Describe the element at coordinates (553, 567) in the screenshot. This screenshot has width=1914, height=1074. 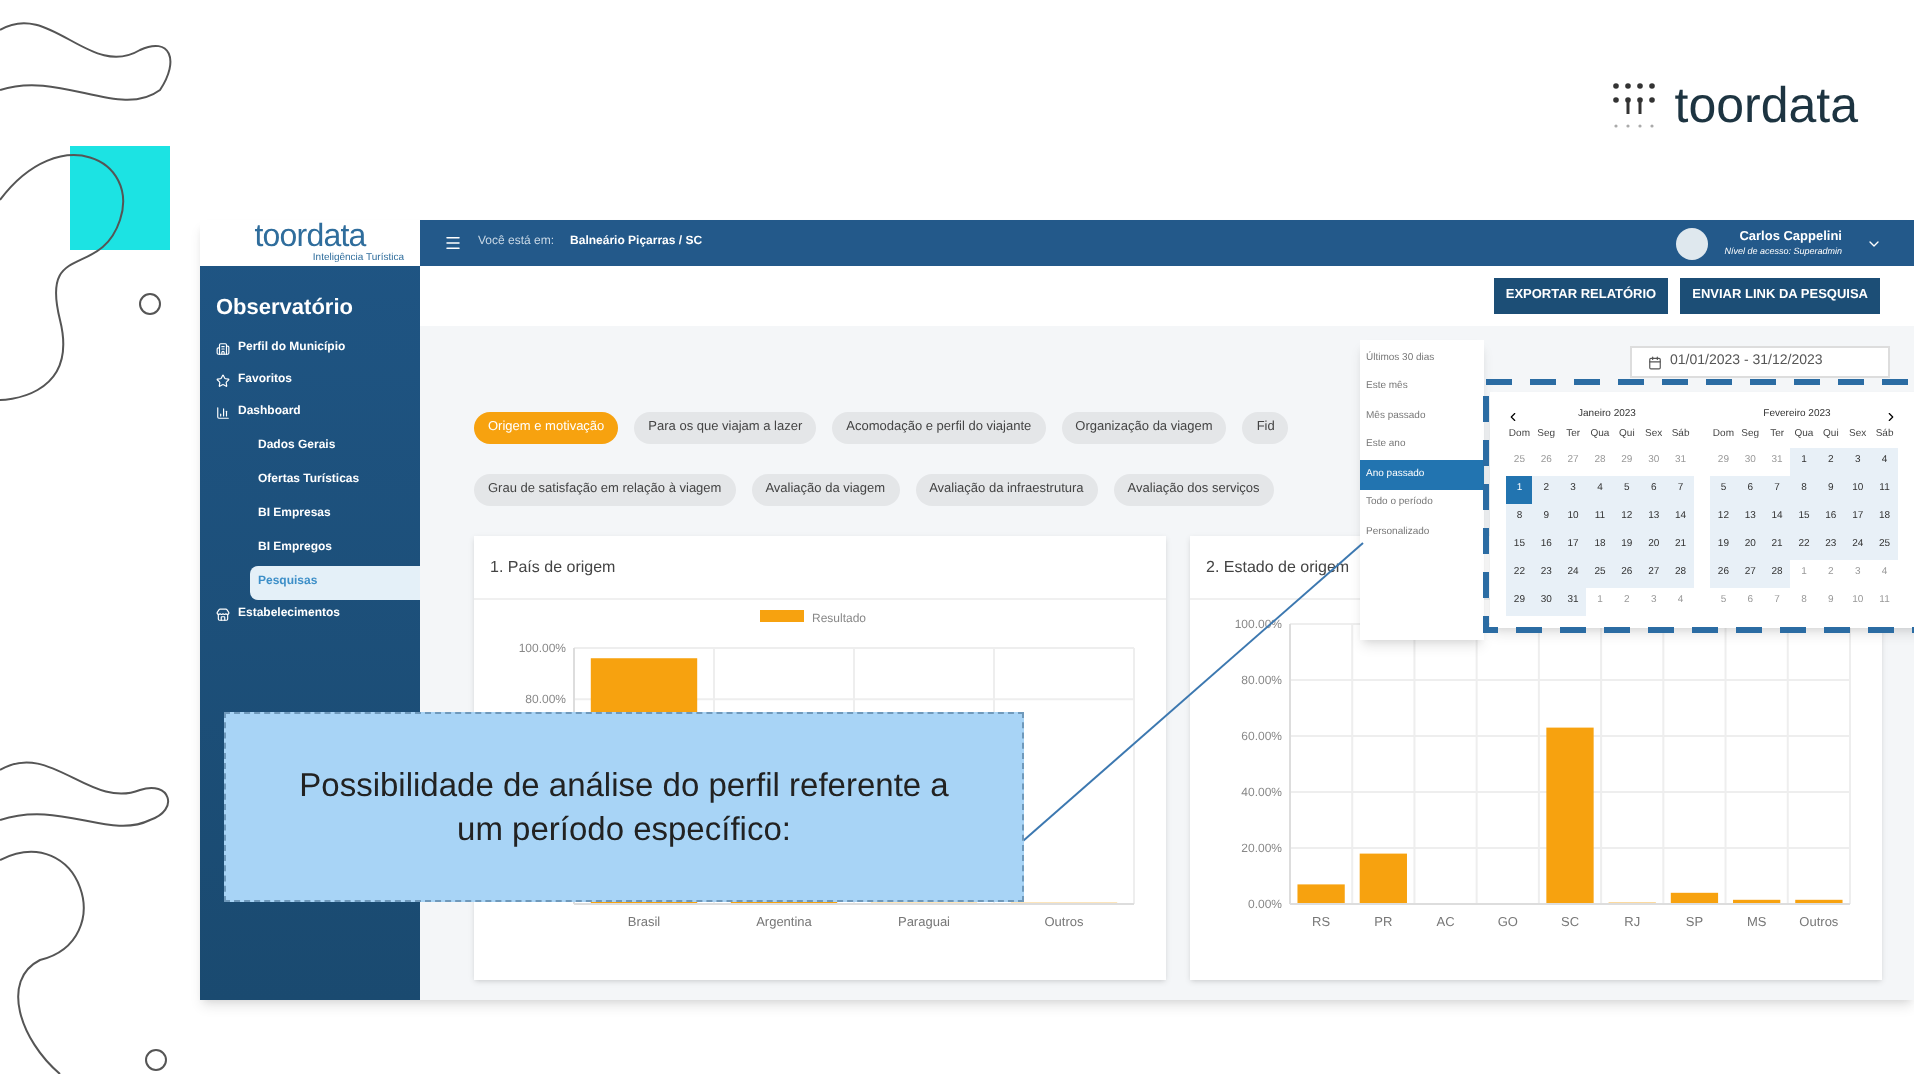
I see `card-title: 1. País de origem` at that location.